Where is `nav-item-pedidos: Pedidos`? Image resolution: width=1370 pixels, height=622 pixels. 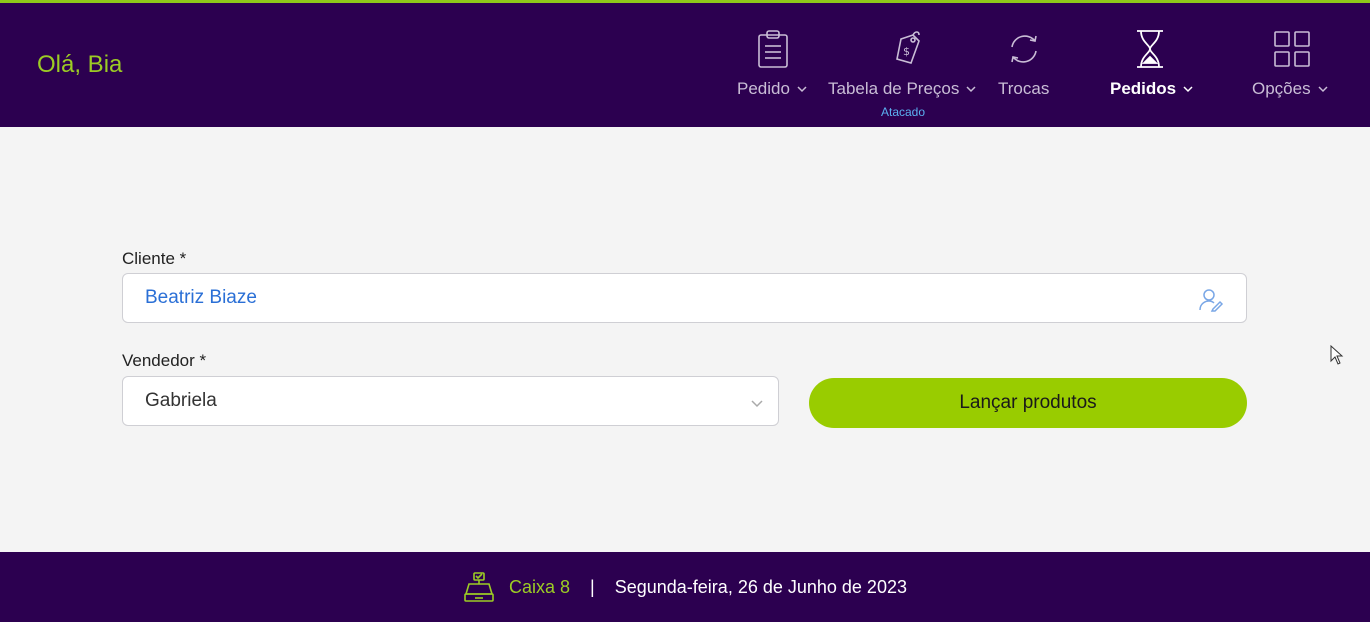
nav-item-pedidos: Pedidos is located at coordinates (1151, 65).